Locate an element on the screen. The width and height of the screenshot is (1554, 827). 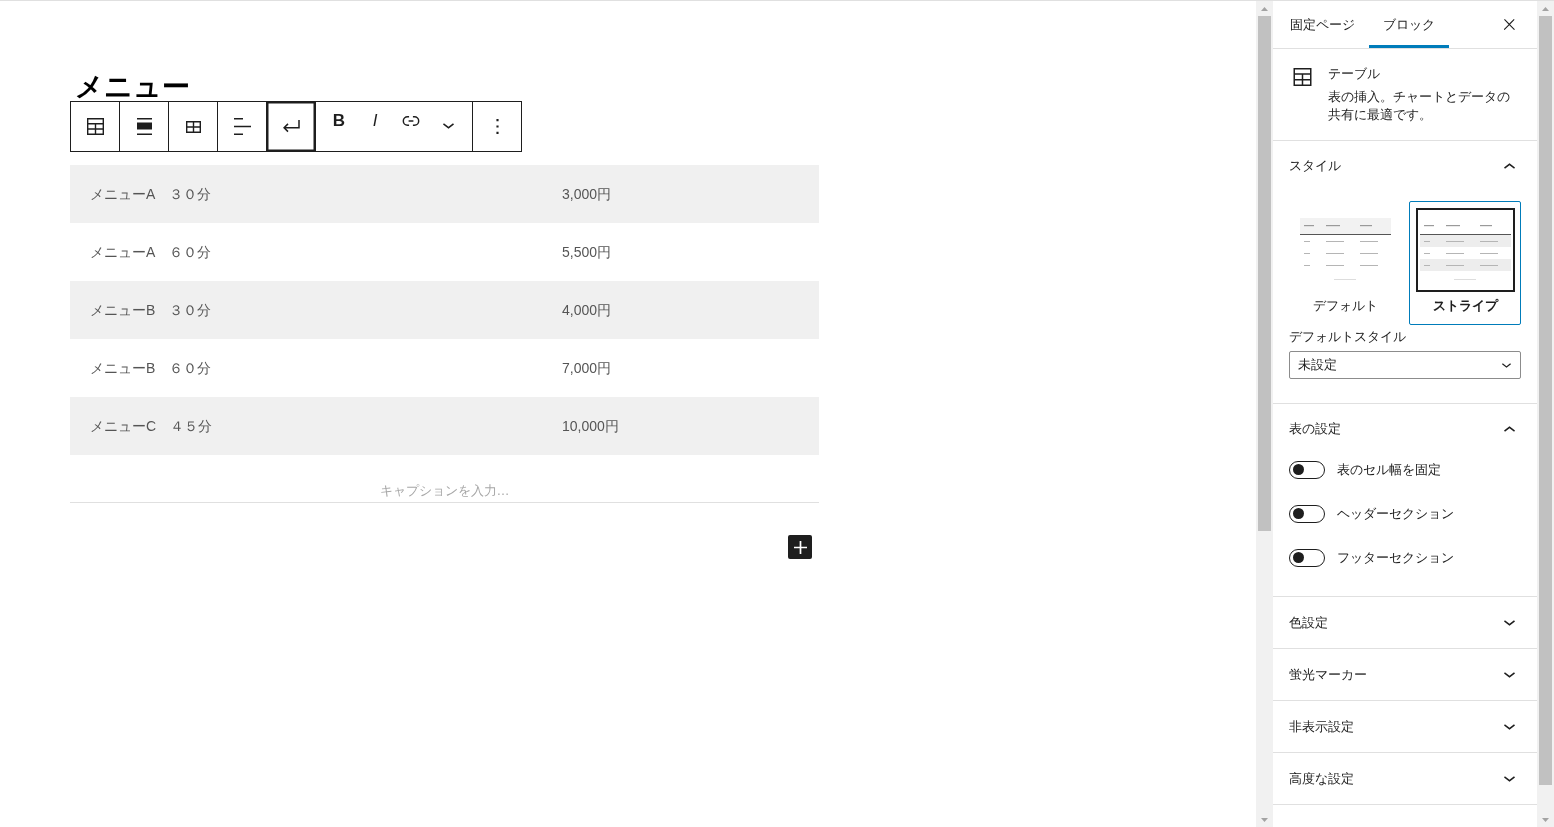
table-cell: 3,000円 is located at coordinates (680, 194).